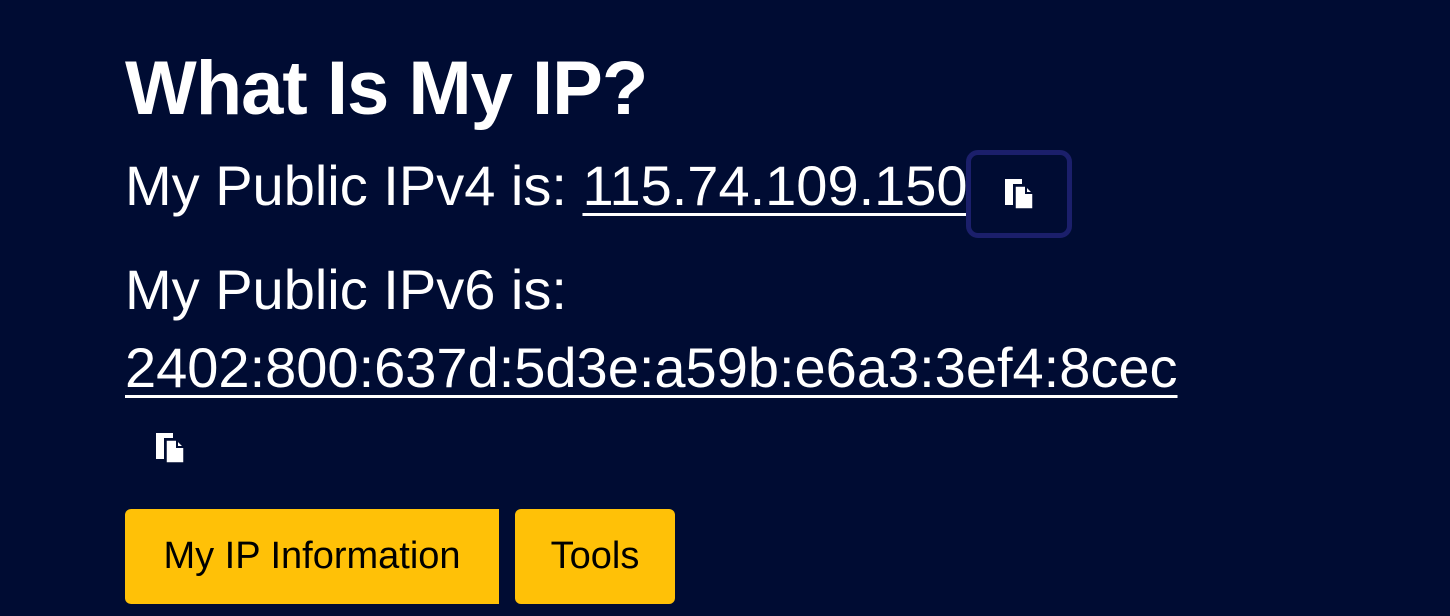  Describe the element at coordinates (595, 556) in the screenshot. I see `tools-button: Tools` at that location.